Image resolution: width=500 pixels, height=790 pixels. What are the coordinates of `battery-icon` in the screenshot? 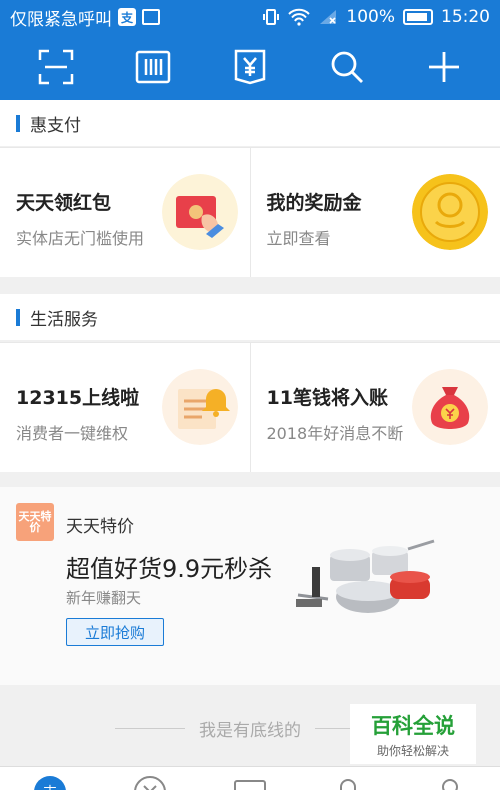 It's located at (418, 17).